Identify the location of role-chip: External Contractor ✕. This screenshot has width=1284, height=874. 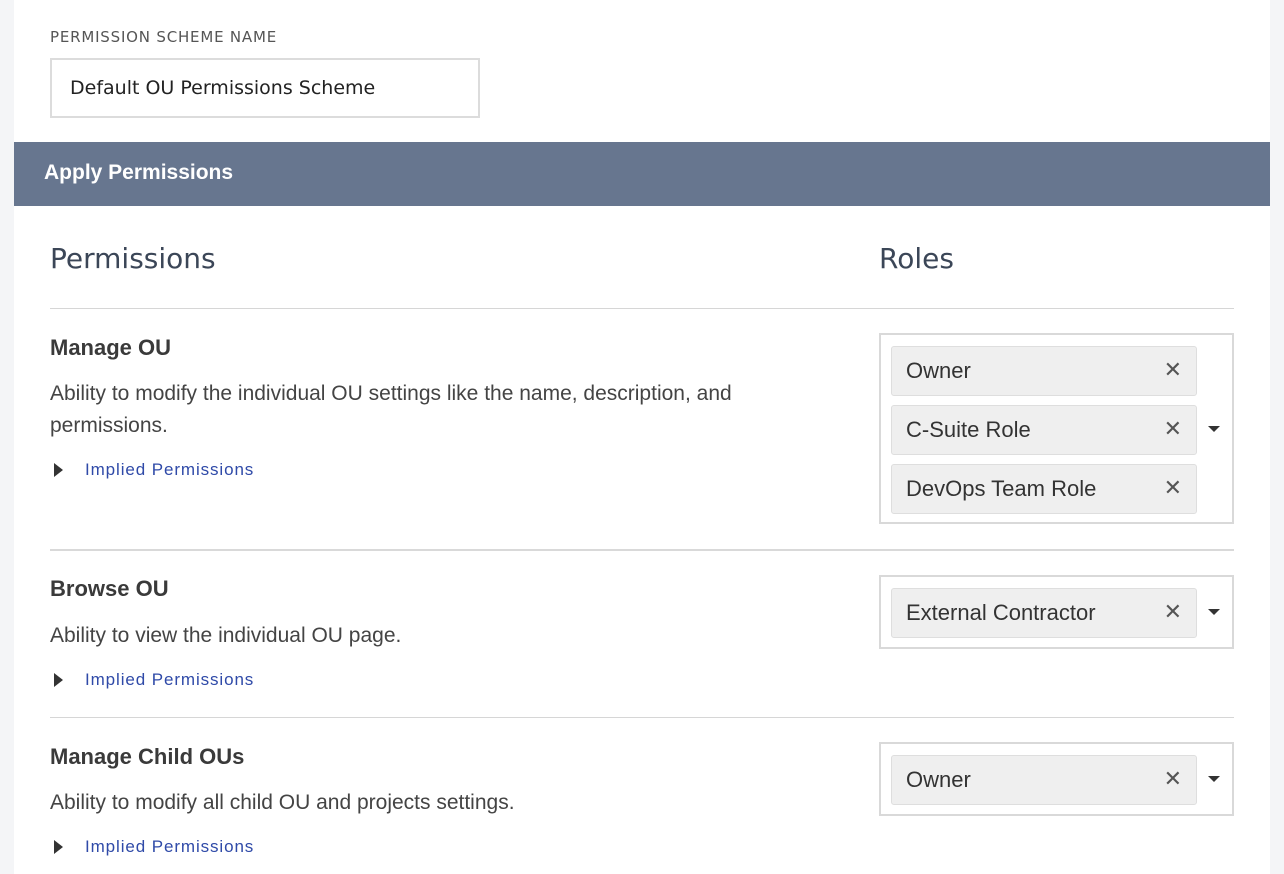
(1044, 613).